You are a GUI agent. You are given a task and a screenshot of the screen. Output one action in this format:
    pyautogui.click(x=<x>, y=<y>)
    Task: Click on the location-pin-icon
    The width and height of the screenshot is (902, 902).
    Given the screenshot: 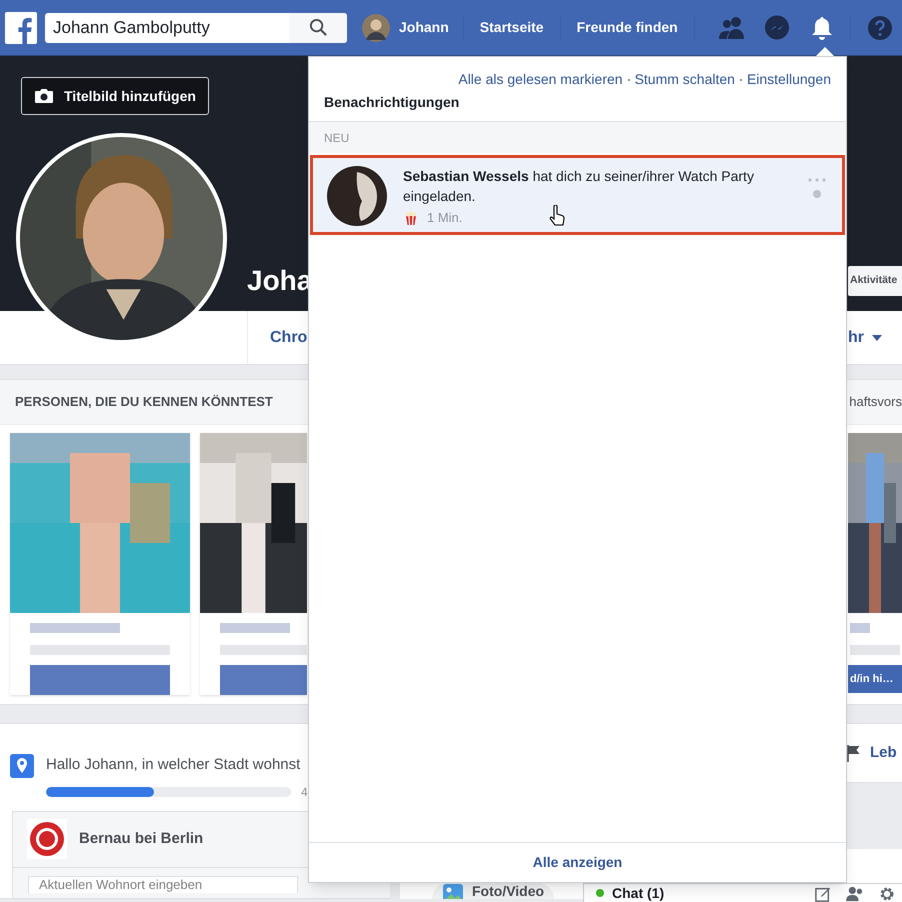 What is the action you would take?
    pyautogui.click(x=22, y=766)
    